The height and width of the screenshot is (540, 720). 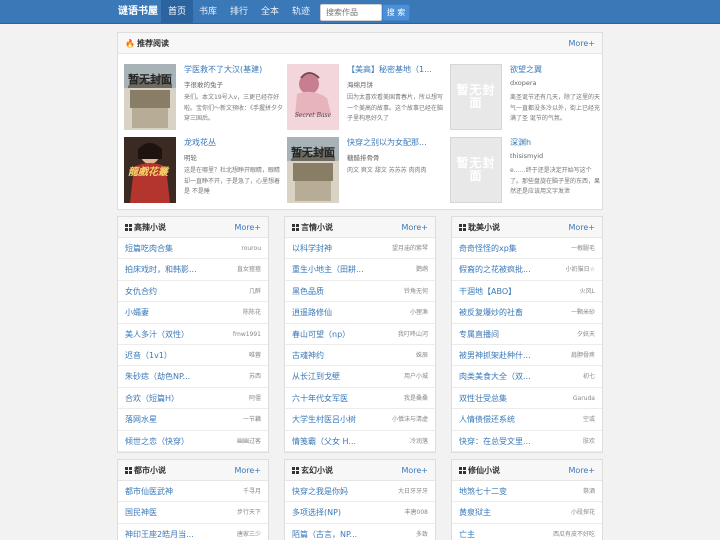 What do you see at coordinates (301, 12) in the screenshot?
I see `nav-history: 轨迹` at bounding box center [301, 12].